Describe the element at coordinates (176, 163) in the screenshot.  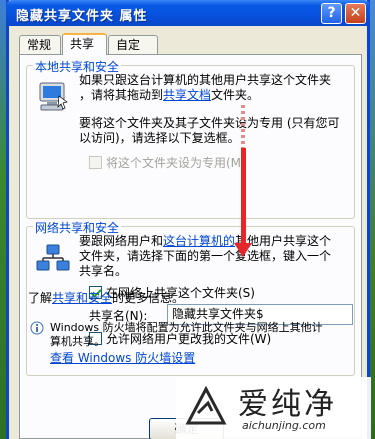
I see `make-private-label: 将这个文件夹设为专用(M)` at that location.